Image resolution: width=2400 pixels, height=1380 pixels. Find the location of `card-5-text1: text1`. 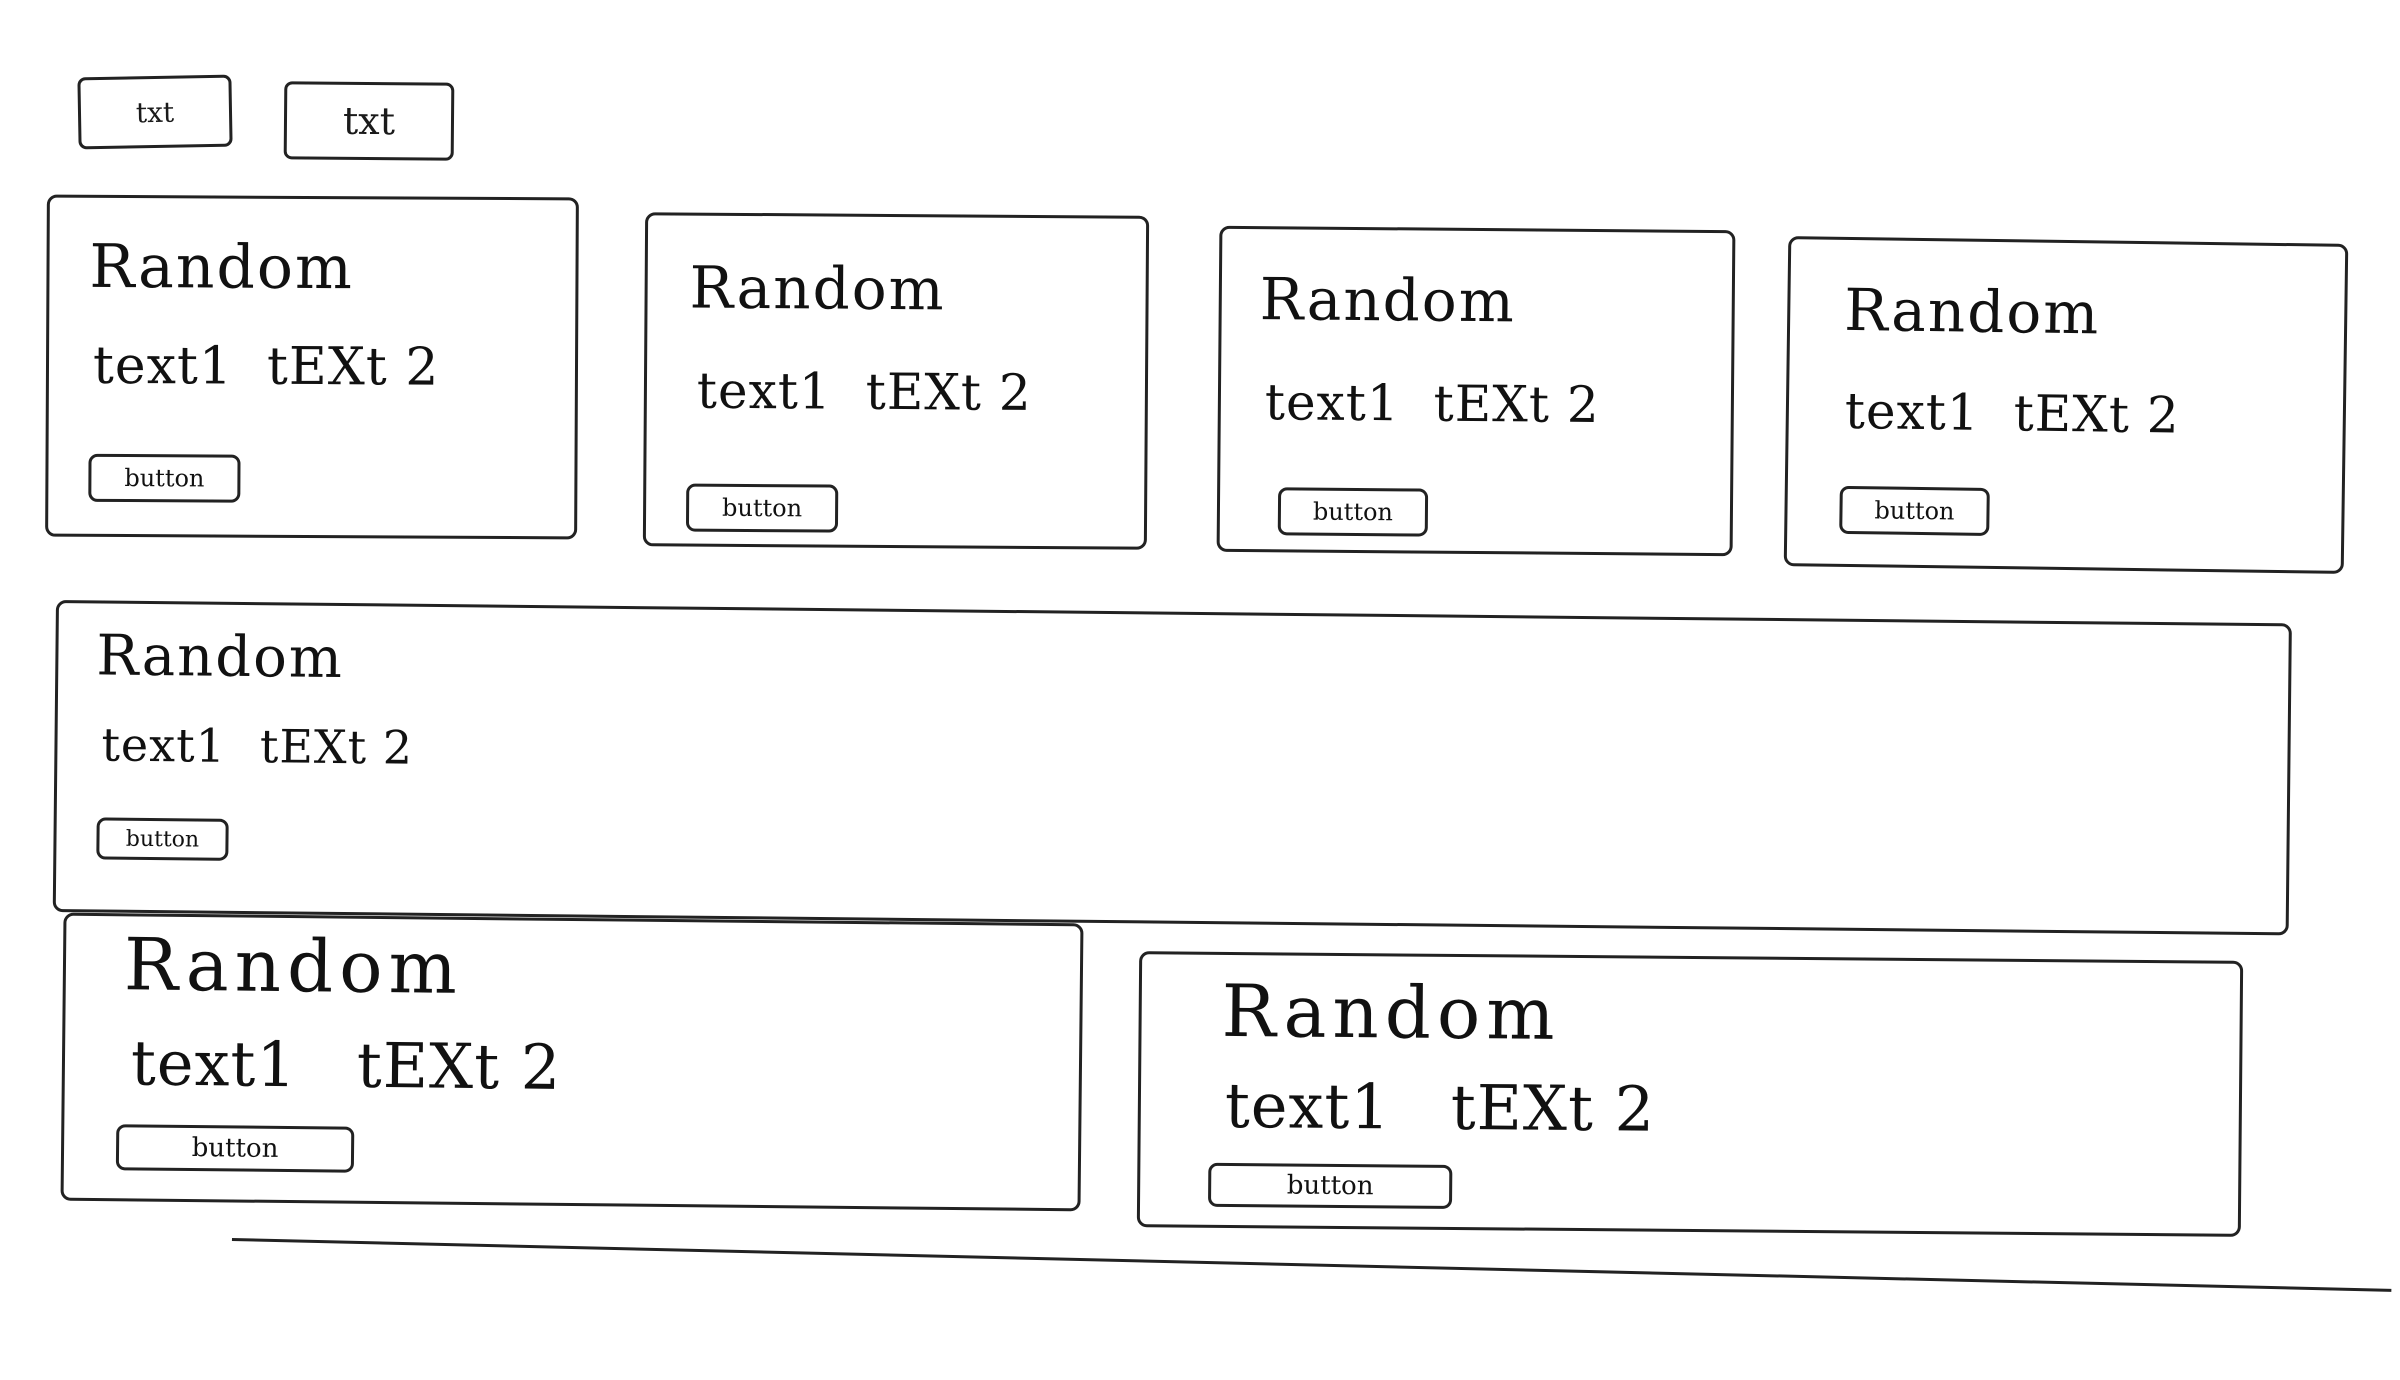

card-5-text1: text1 is located at coordinates (164, 745).